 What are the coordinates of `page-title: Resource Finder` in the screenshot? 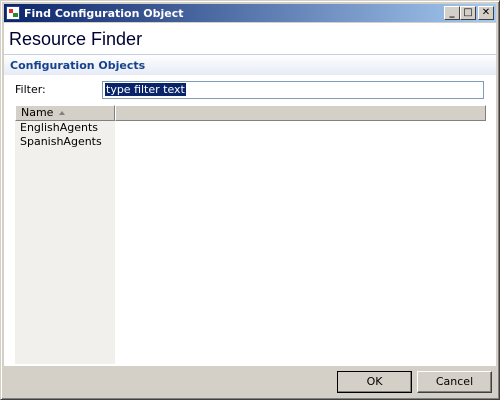 It's located at (76, 39).